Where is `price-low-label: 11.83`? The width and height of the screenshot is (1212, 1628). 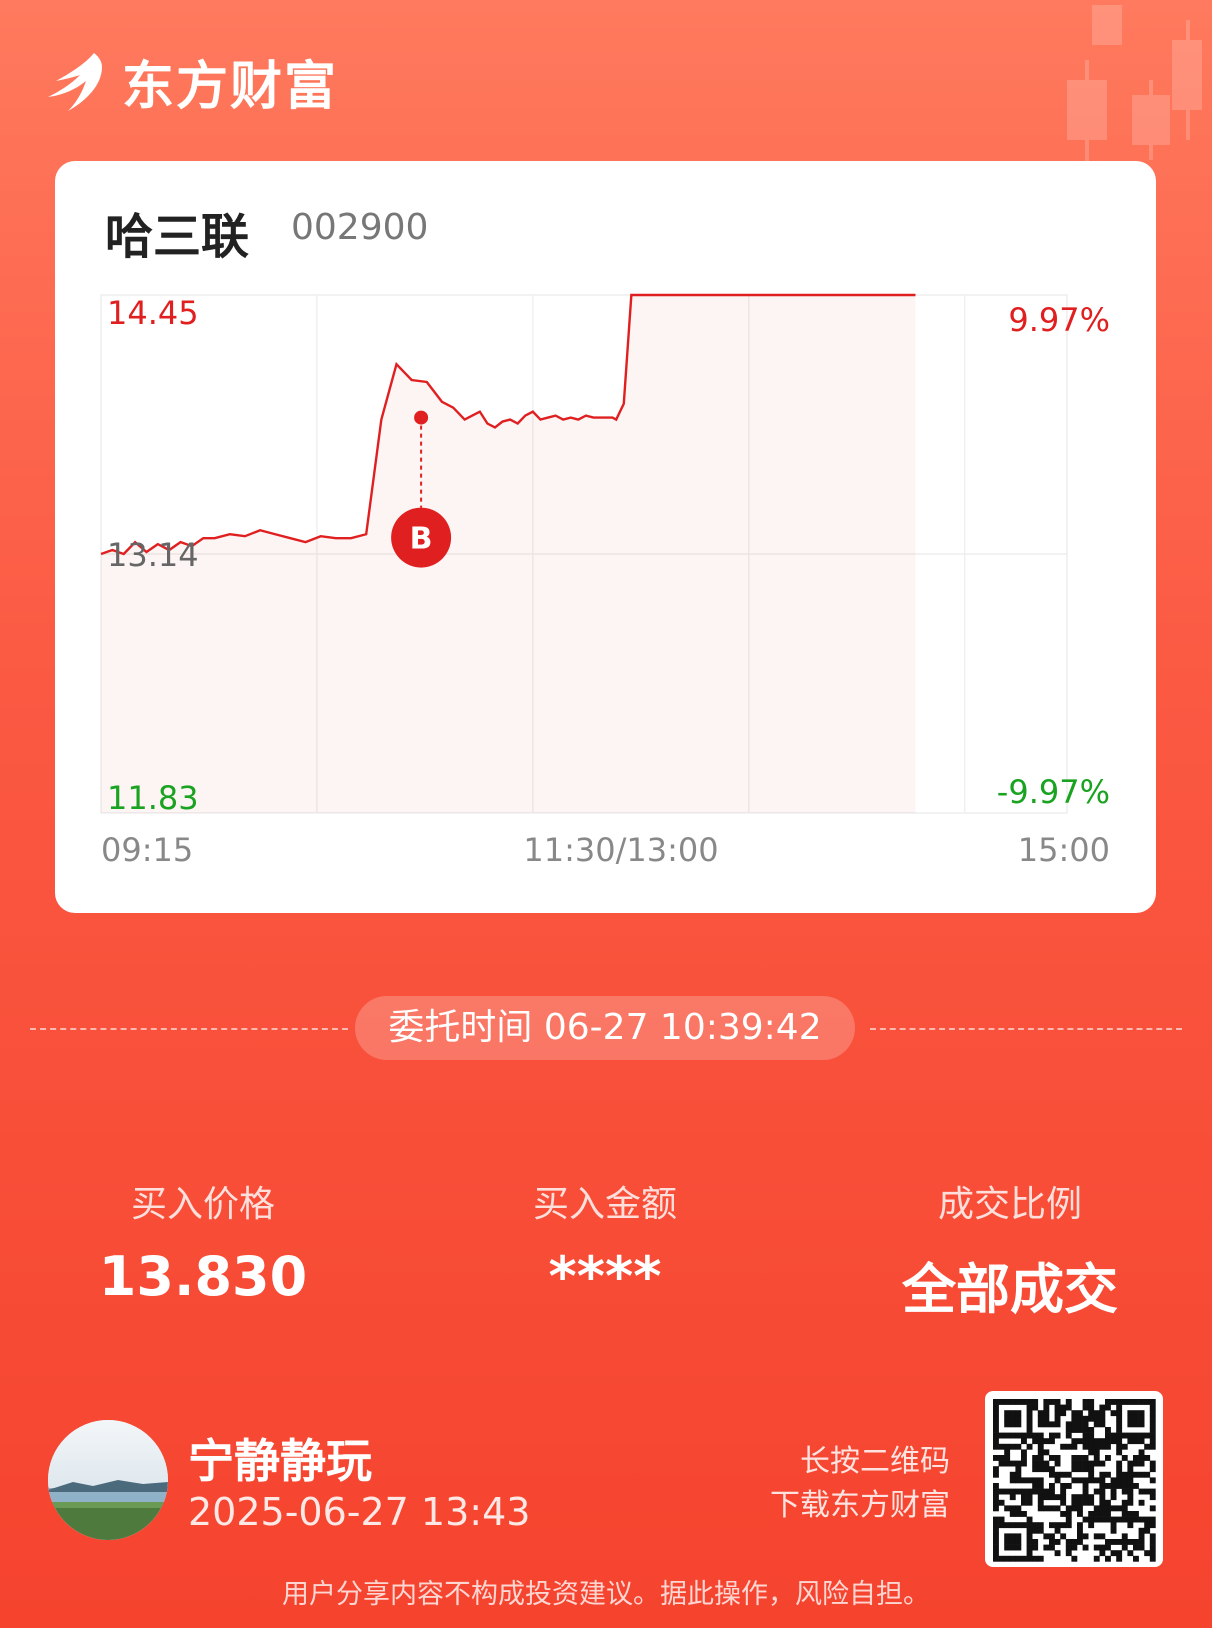
price-low-label: 11.83 is located at coordinates (153, 798).